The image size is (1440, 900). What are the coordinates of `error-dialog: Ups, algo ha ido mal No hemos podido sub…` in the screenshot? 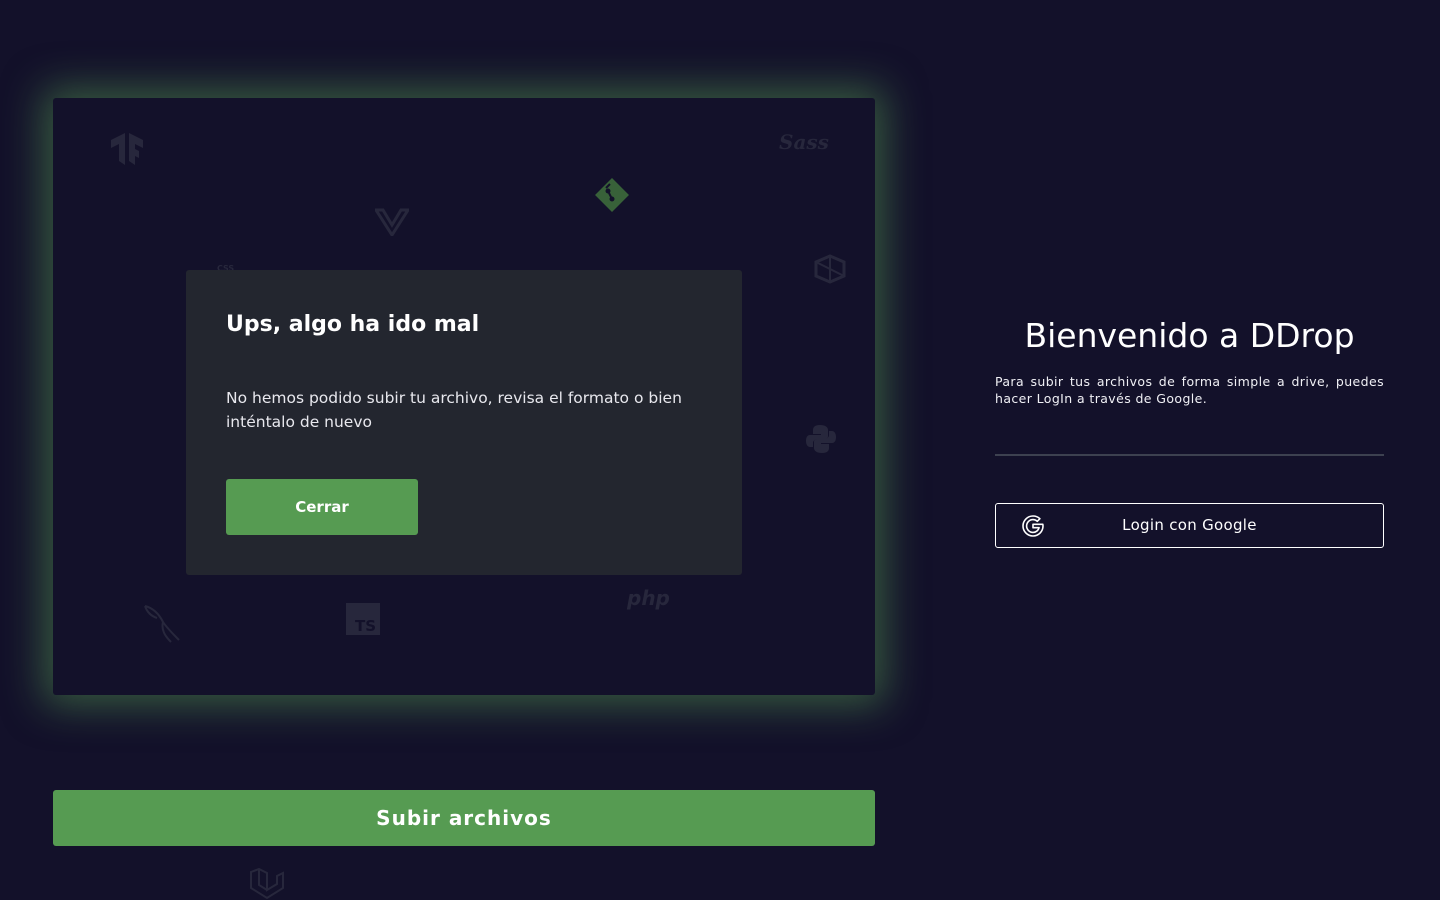 It's located at (464, 422).